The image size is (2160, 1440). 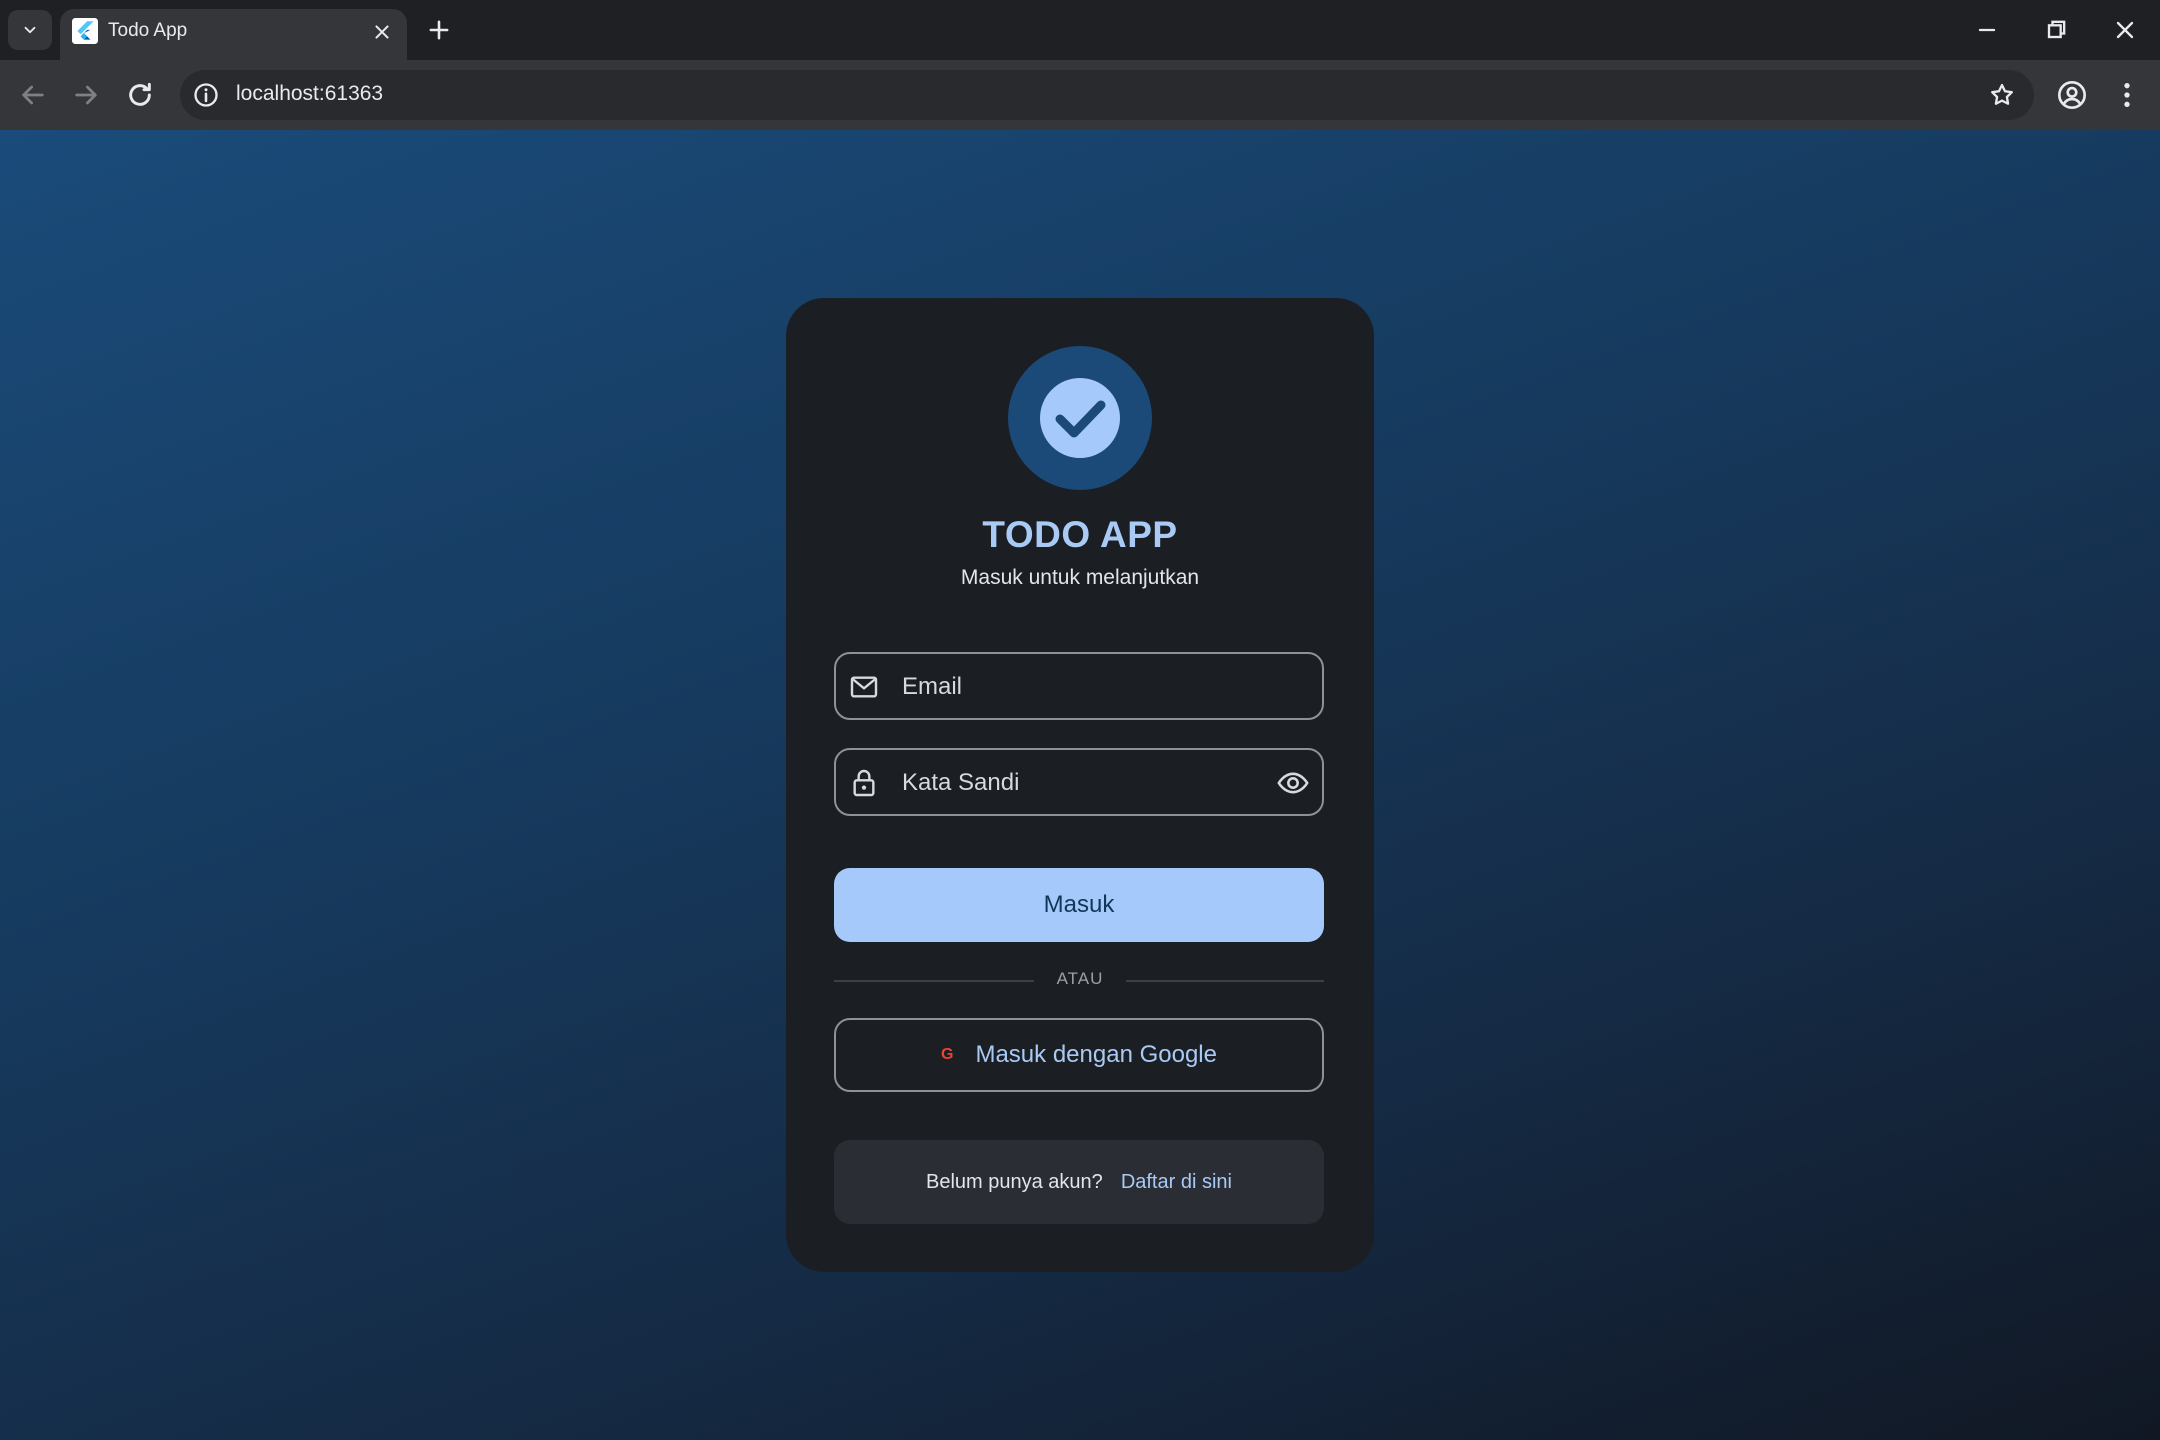 What do you see at coordinates (233, 34) in the screenshot?
I see `browser-tab: Todo App` at bounding box center [233, 34].